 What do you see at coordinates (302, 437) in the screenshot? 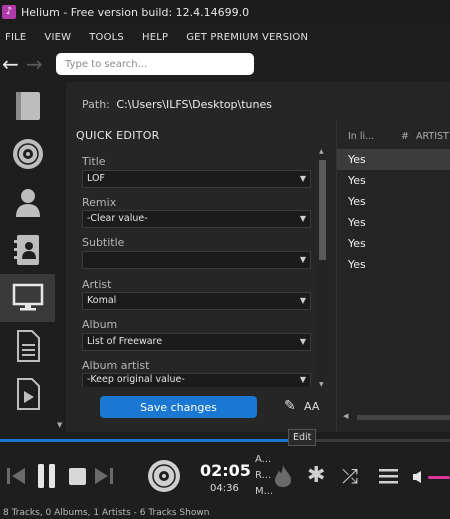
I see `edit-tooltip: Edit` at bounding box center [302, 437].